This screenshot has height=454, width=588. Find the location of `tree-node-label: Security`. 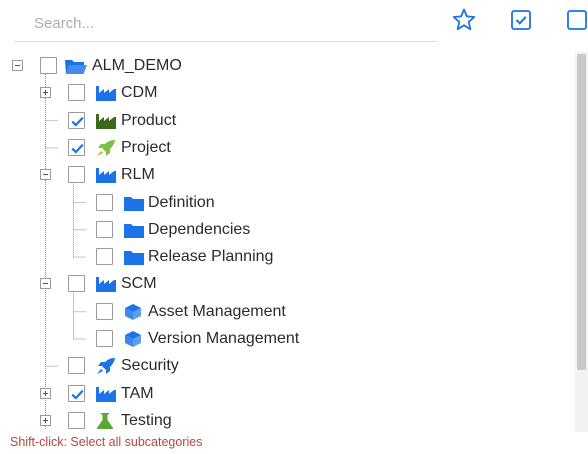

tree-node-label: Security is located at coordinates (150, 366).